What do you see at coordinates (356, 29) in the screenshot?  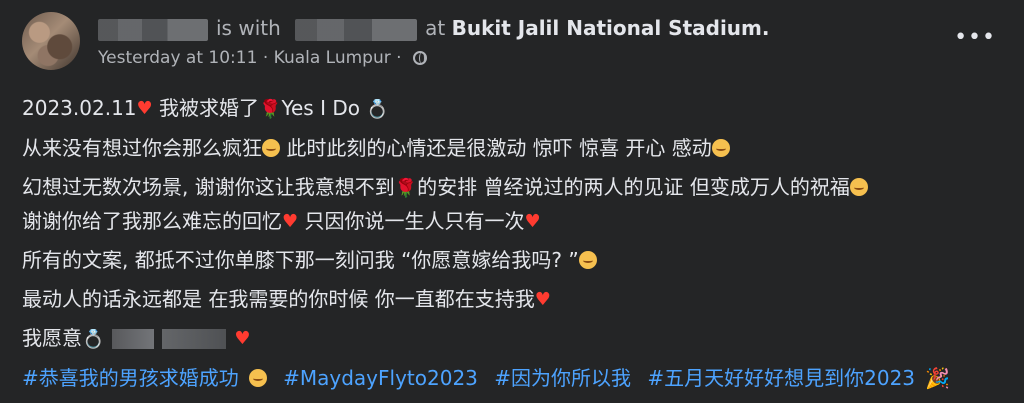 I see `blurred-tagged-user` at bounding box center [356, 29].